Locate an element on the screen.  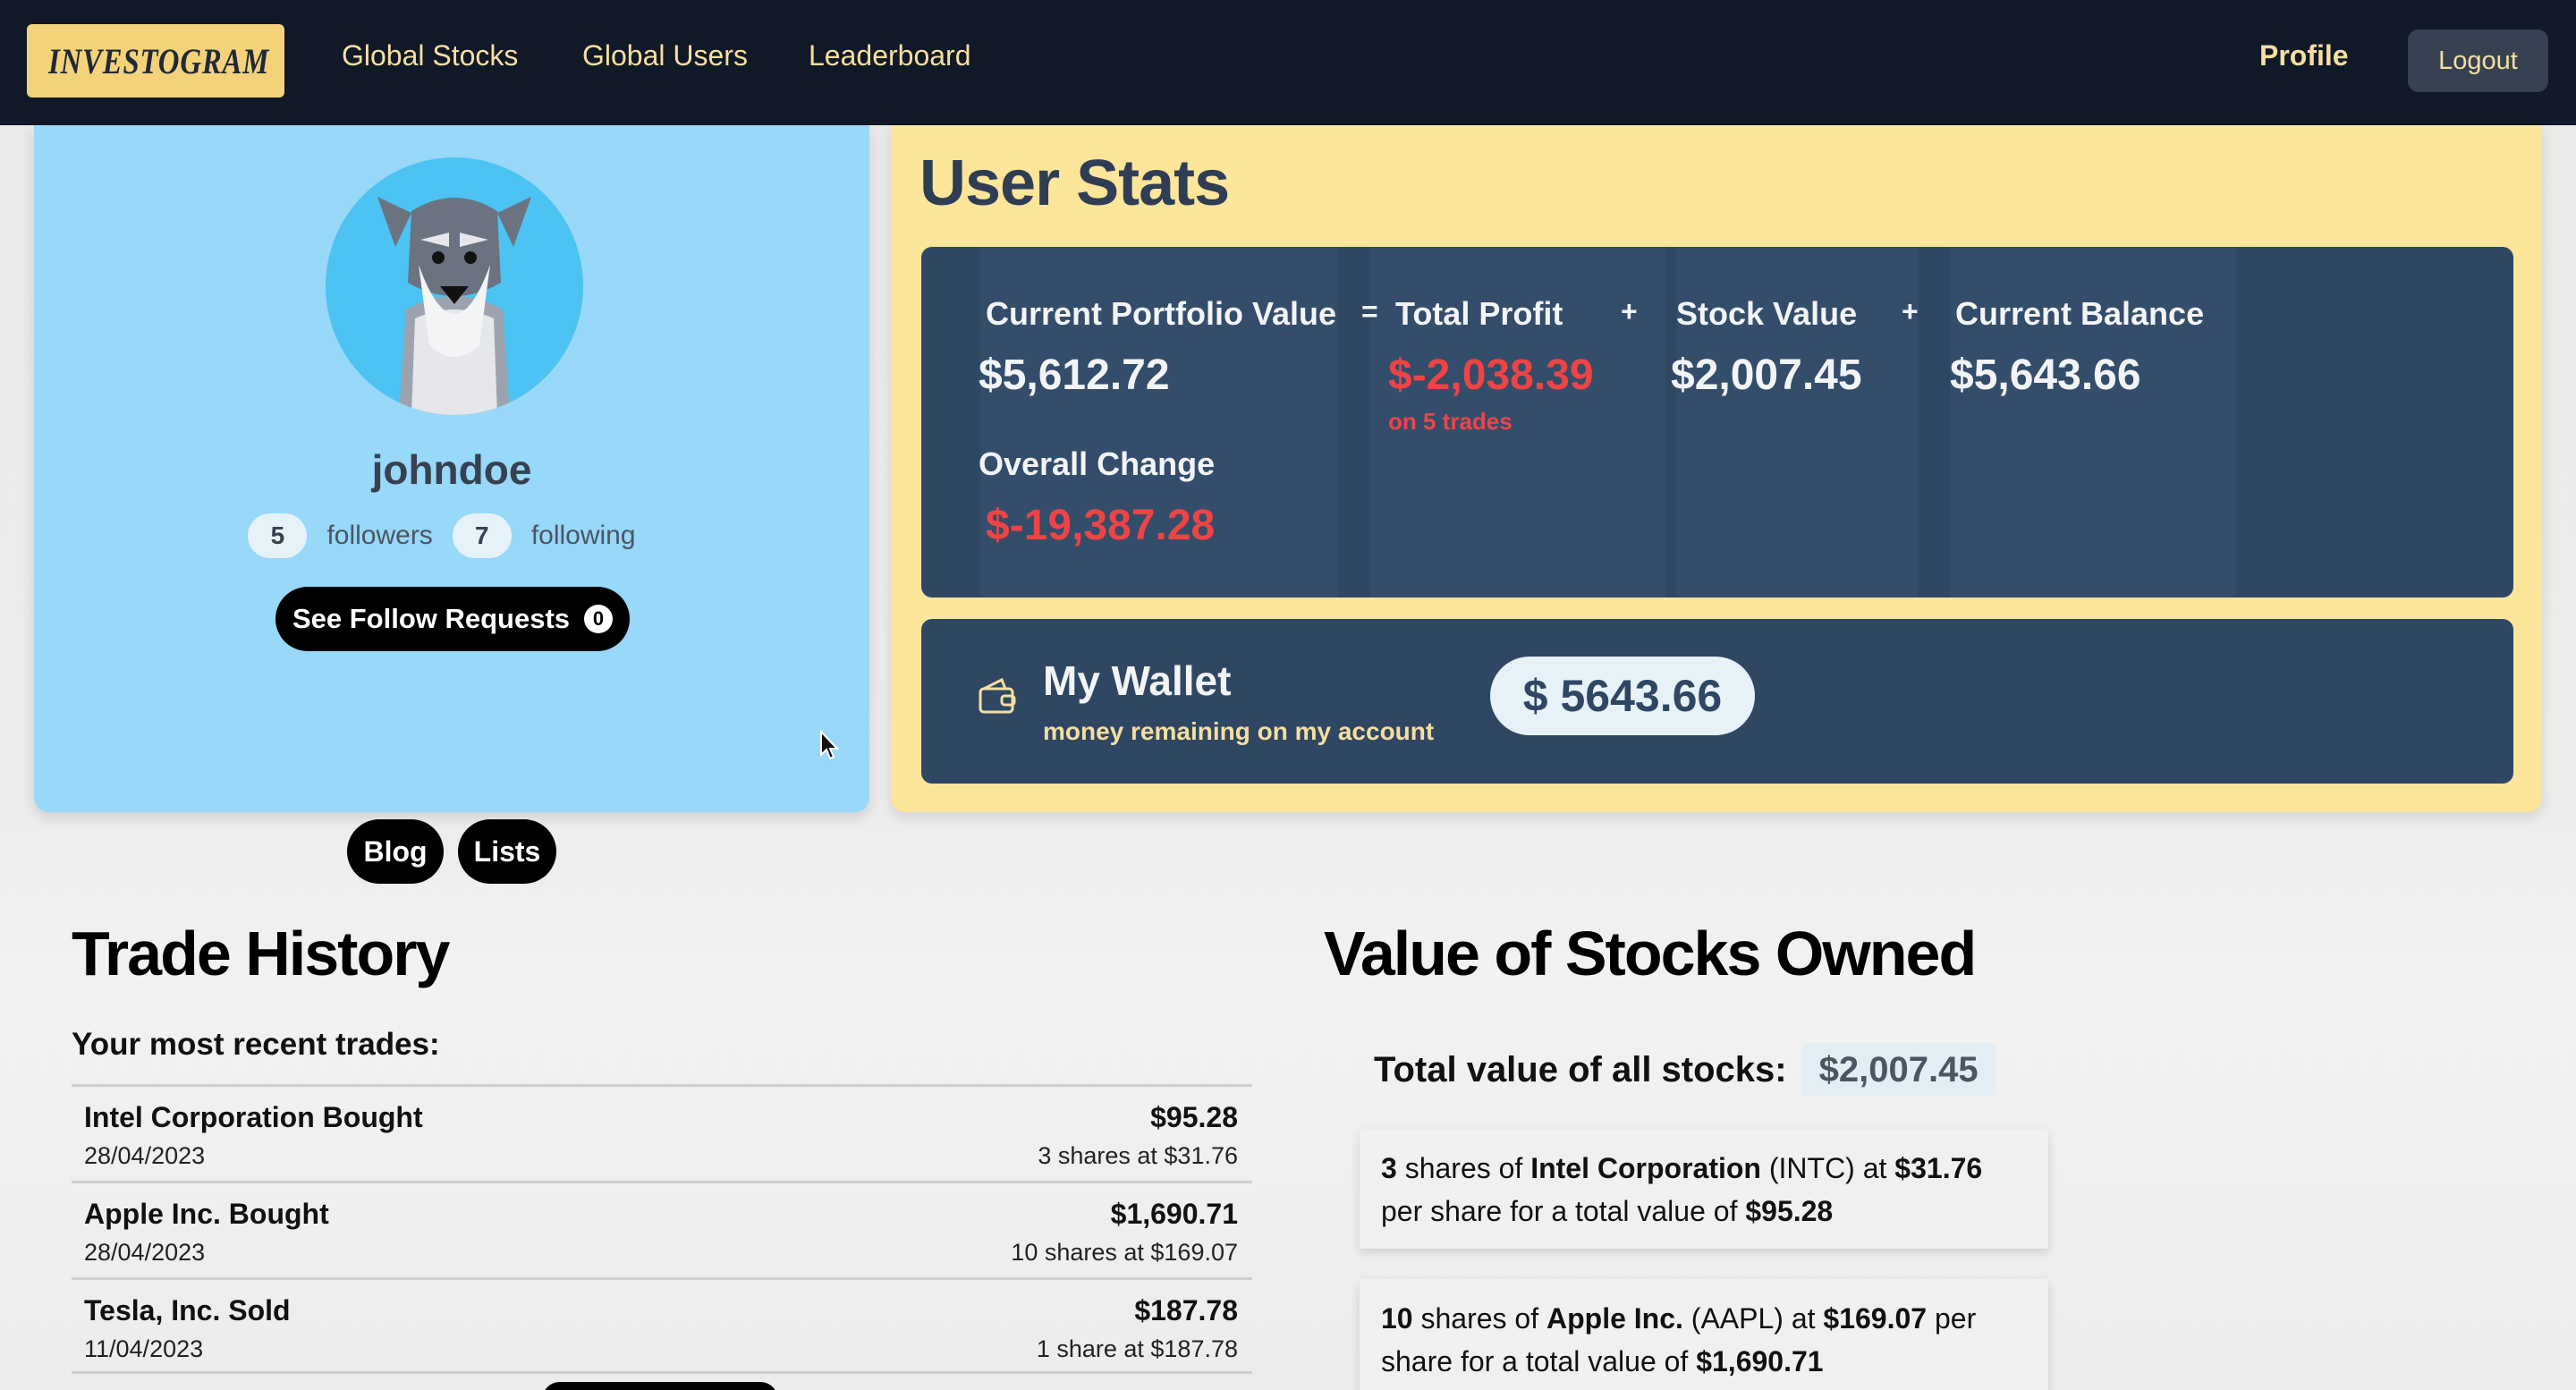
trade-total: $187.78 is located at coordinates (1186, 1310).